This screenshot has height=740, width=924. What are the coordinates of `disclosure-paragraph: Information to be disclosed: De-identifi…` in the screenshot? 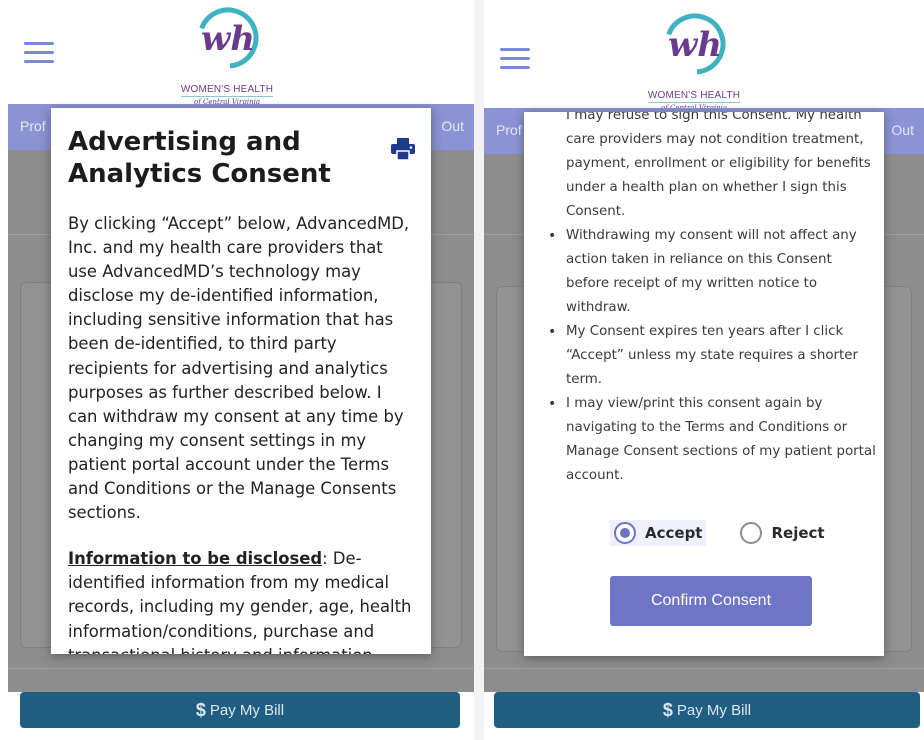 It's located at (240, 600).